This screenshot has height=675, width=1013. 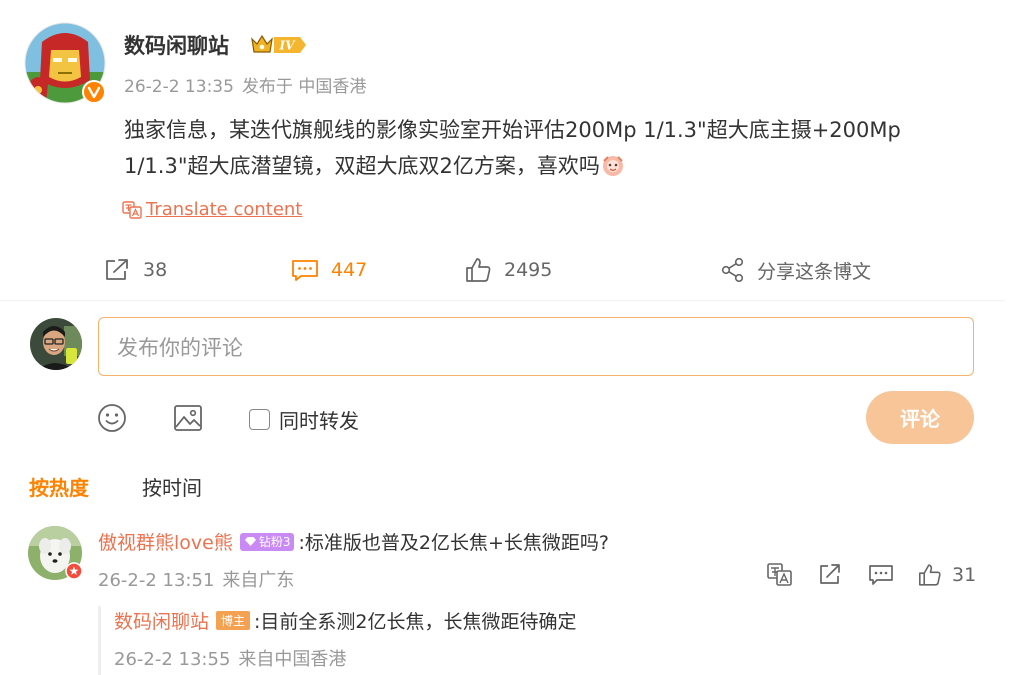 I want to click on diamond-icon, so click(x=250, y=541).